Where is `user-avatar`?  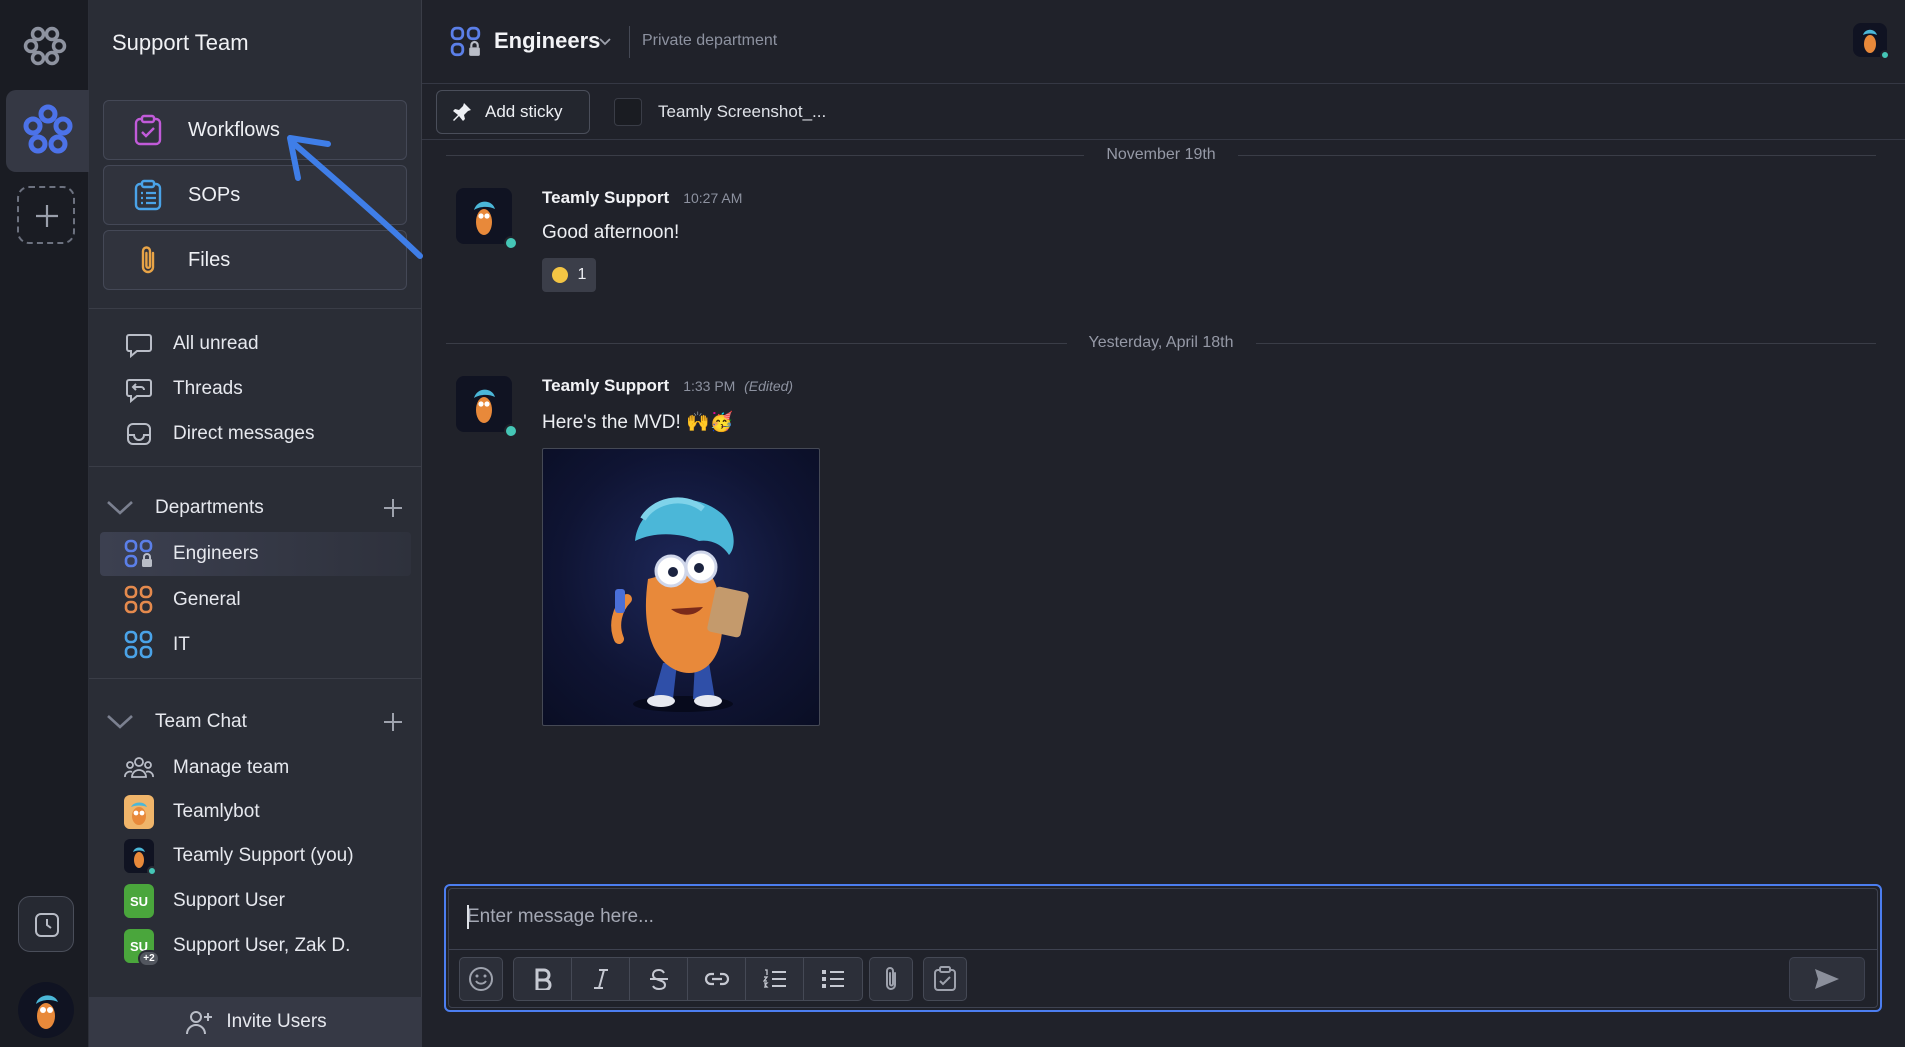
user-avatar is located at coordinates (46, 1010).